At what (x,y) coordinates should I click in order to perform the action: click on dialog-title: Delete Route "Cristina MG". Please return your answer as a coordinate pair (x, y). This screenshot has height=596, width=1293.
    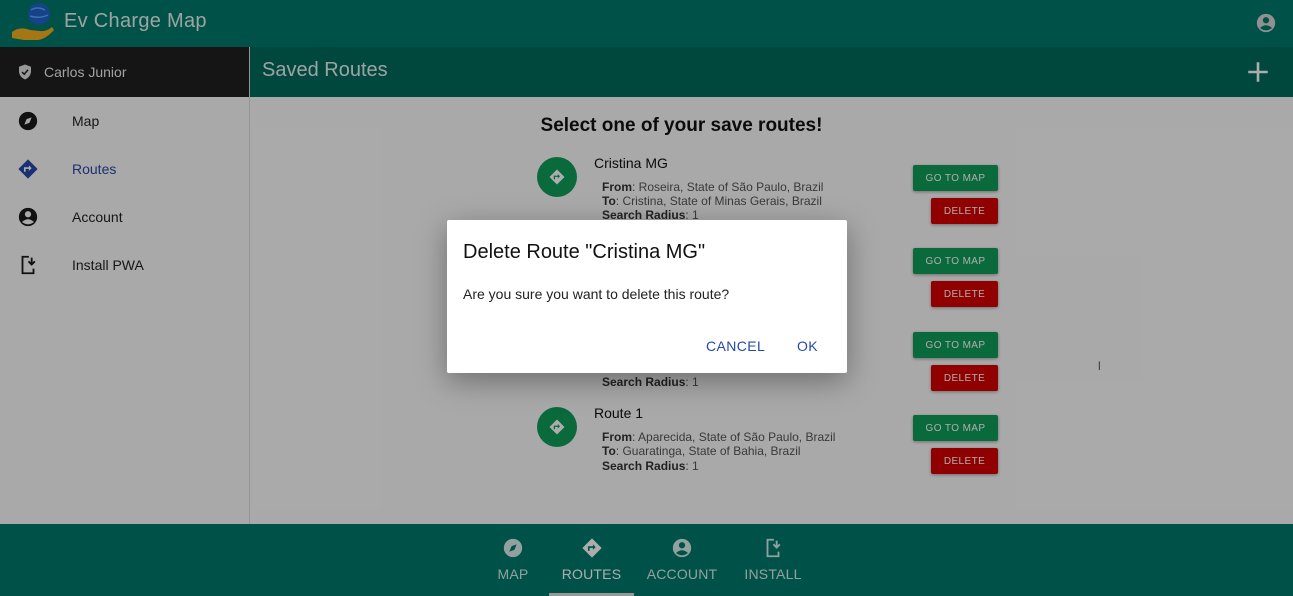
    Looking at the image, I should click on (584, 252).